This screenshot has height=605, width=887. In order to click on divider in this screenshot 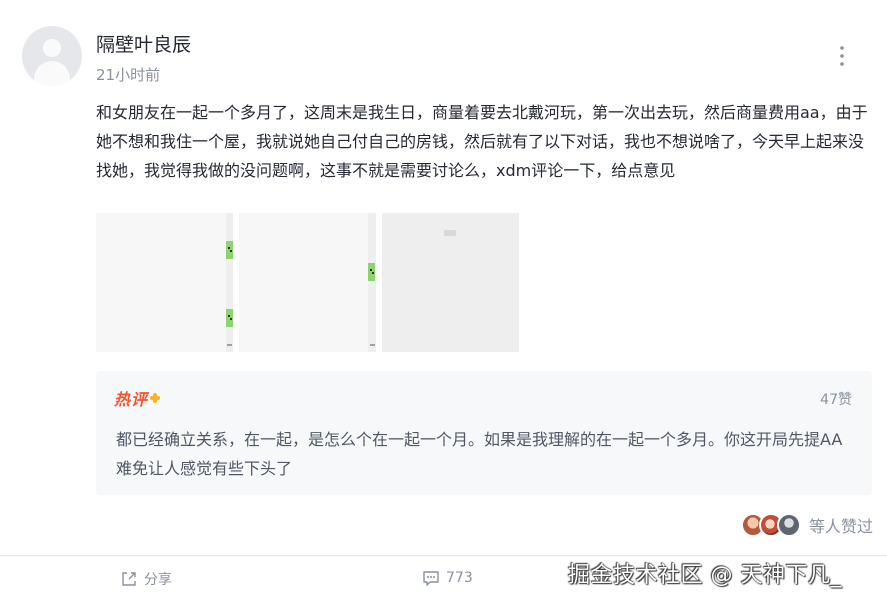, I will do `click(443, 555)`.